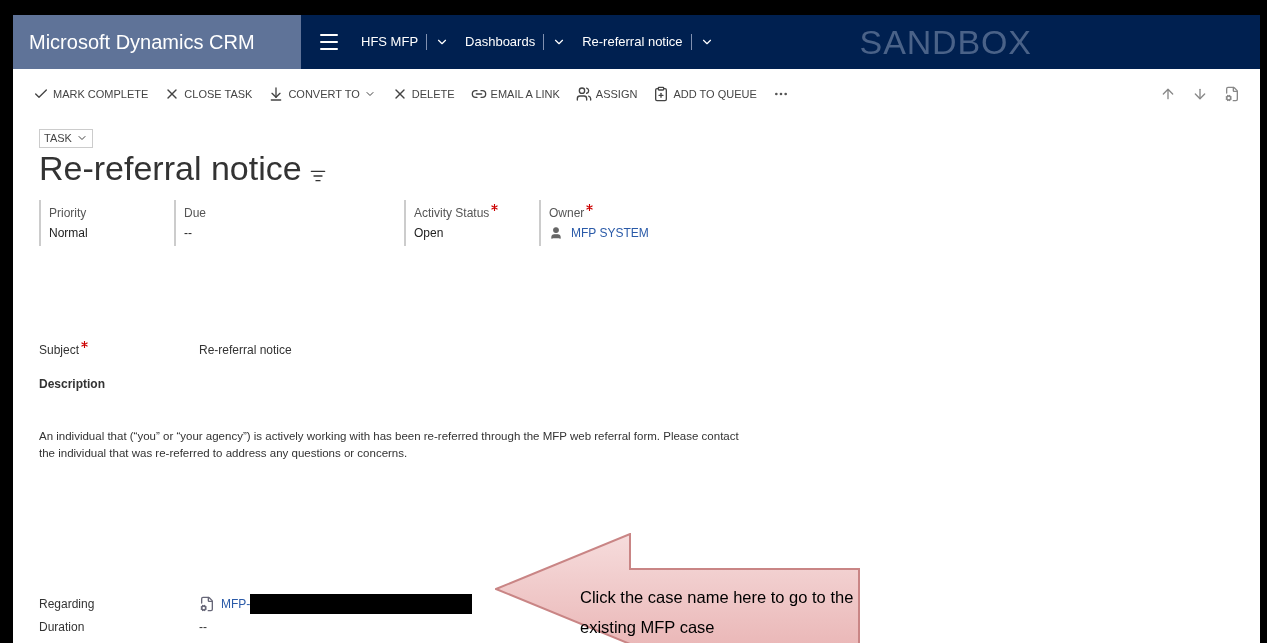 The height and width of the screenshot is (643, 1267). What do you see at coordinates (68, 213) in the screenshot?
I see `field-label: Priority` at bounding box center [68, 213].